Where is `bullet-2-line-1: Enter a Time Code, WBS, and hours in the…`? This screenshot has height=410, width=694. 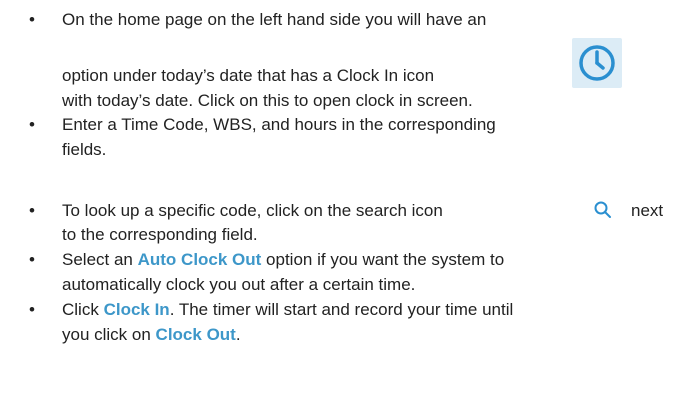 bullet-2-line-1: Enter a Time Code, WBS, and hours in the… is located at coordinates (279, 124).